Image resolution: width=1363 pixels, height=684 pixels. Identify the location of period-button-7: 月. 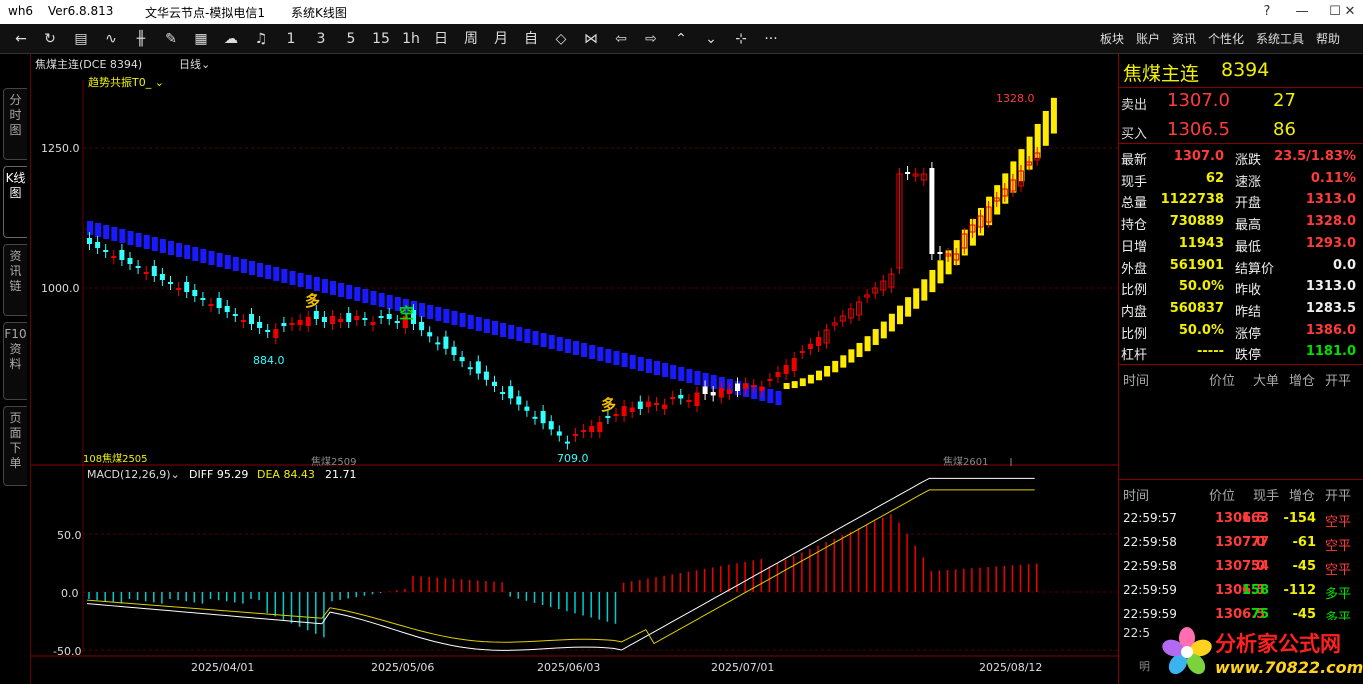
(501, 39).